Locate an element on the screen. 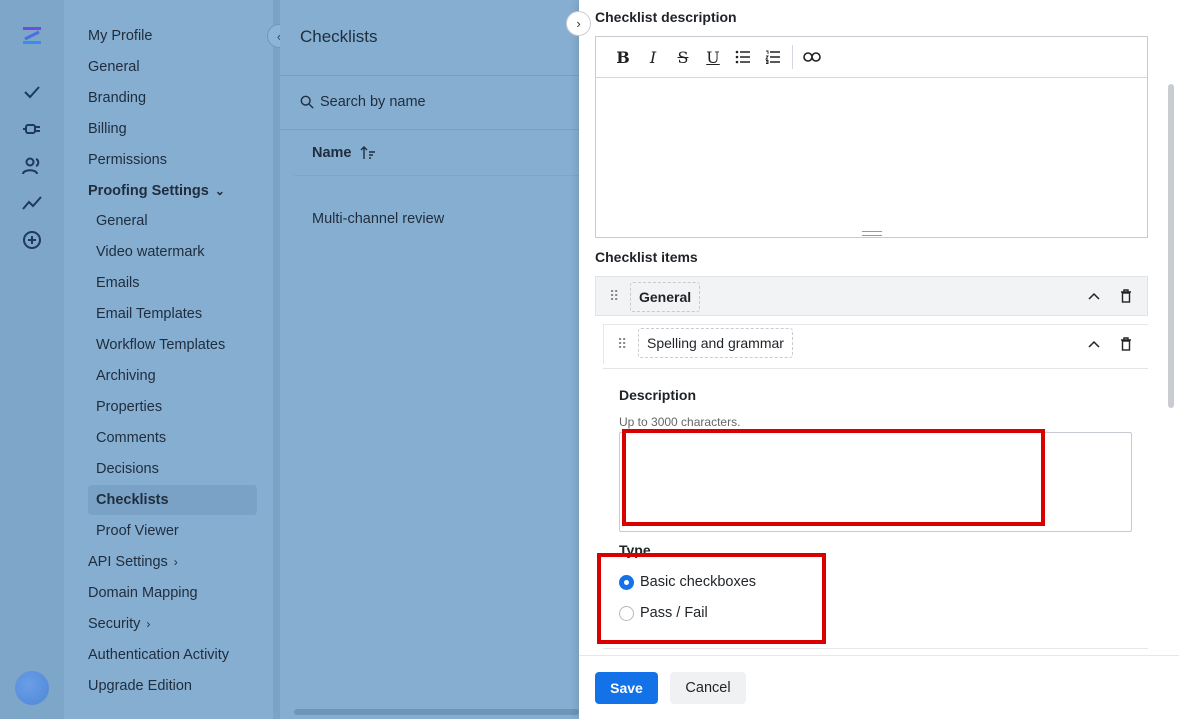 This screenshot has width=1179, height=719. sidebar-item-my-profile: My Profile is located at coordinates (120, 36).